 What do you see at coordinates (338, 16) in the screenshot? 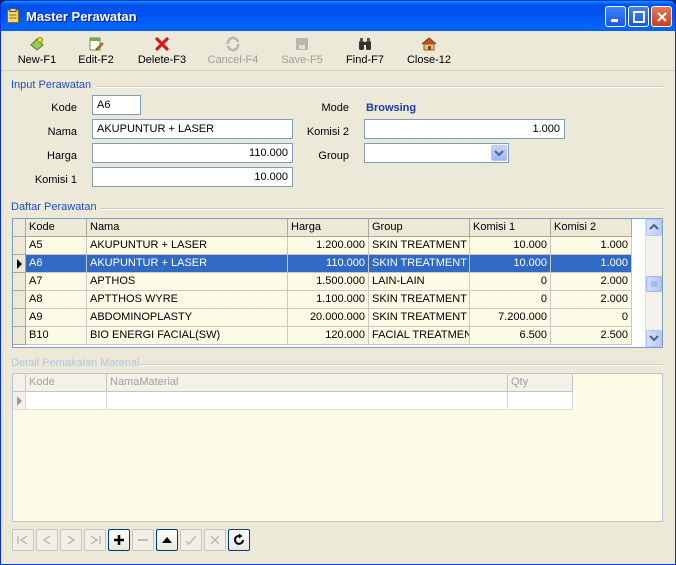
I see `title-bar: Master Perawatan` at bounding box center [338, 16].